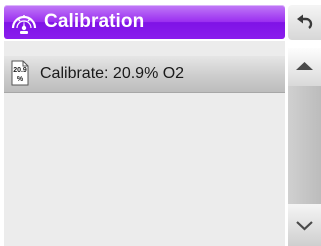 The width and height of the screenshot is (321, 246). What do you see at coordinates (20, 70) in the screenshot?
I see `o2-icon-value: 20.9` at bounding box center [20, 70].